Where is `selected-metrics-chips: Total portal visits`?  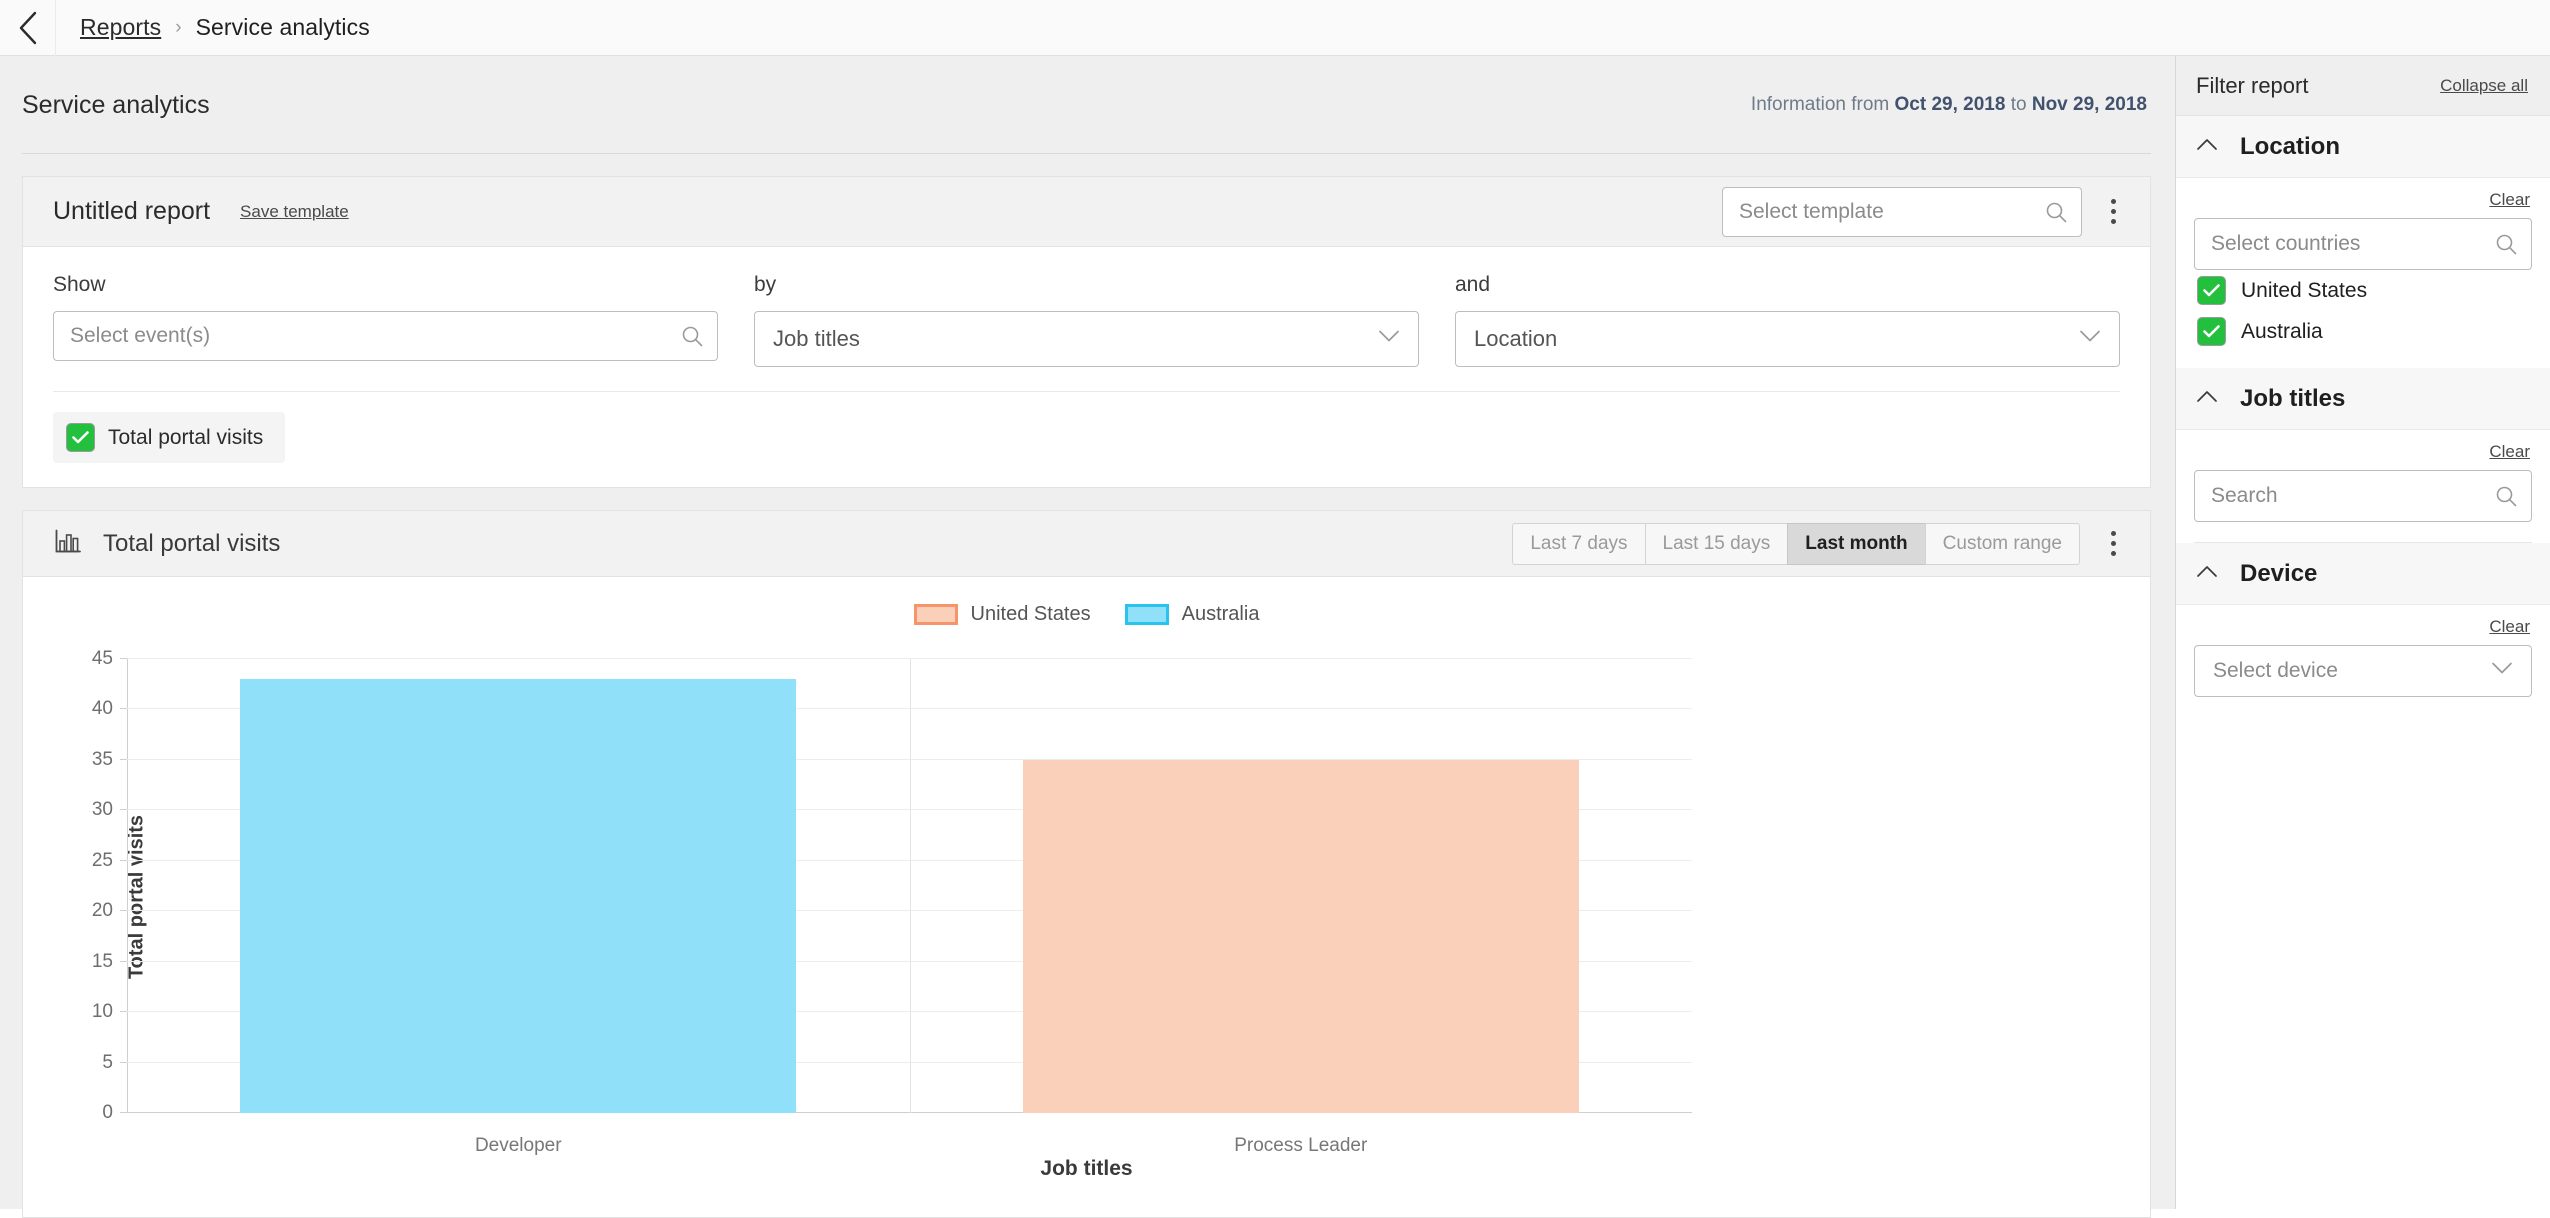 selected-metrics-chips: Total portal visits is located at coordinates (1086, 439).